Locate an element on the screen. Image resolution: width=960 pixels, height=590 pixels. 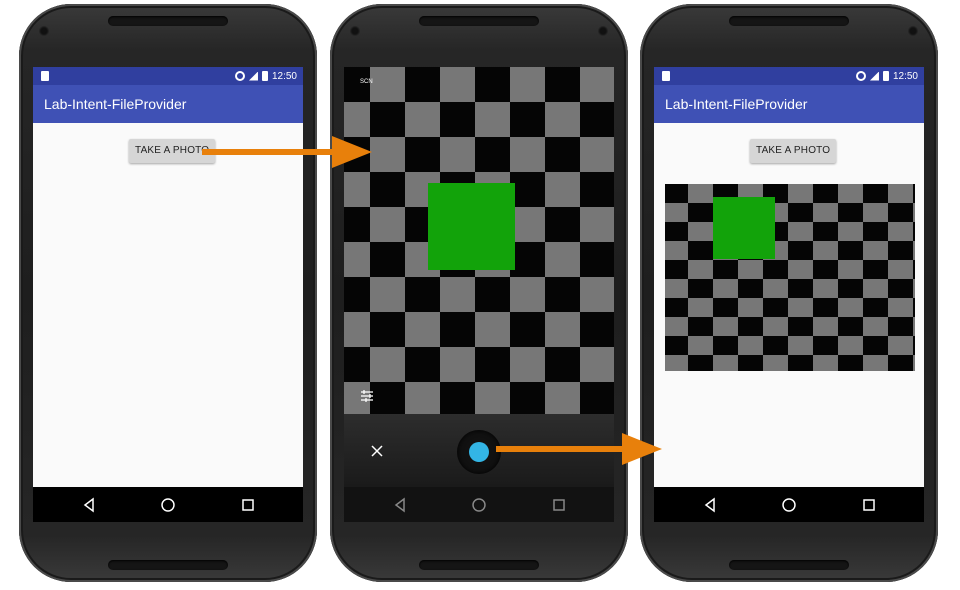
shutter-icon is located at coordinates (479, 452).